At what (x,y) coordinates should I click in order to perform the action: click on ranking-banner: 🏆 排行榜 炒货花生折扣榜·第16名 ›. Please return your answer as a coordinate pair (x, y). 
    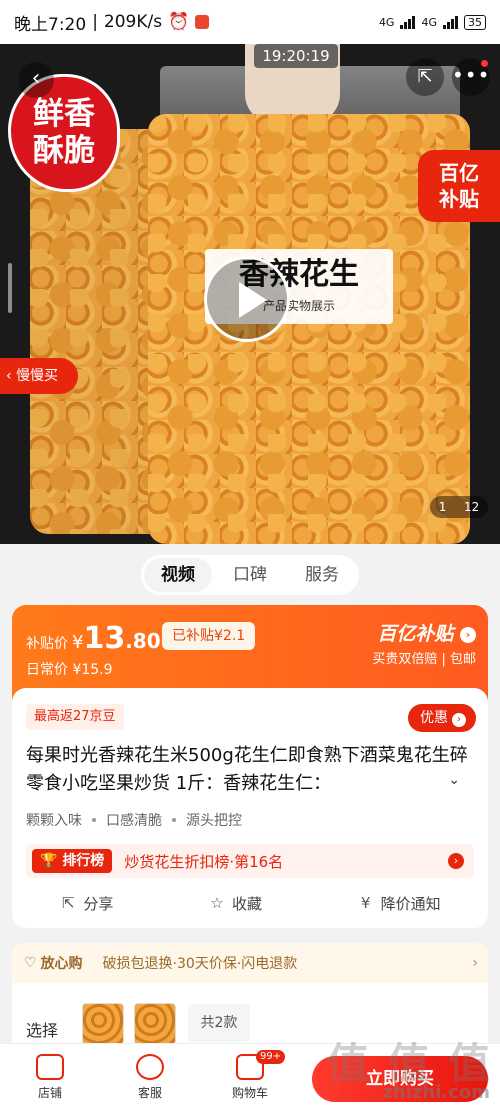
    Looking at the image, I should click on (250, 861).